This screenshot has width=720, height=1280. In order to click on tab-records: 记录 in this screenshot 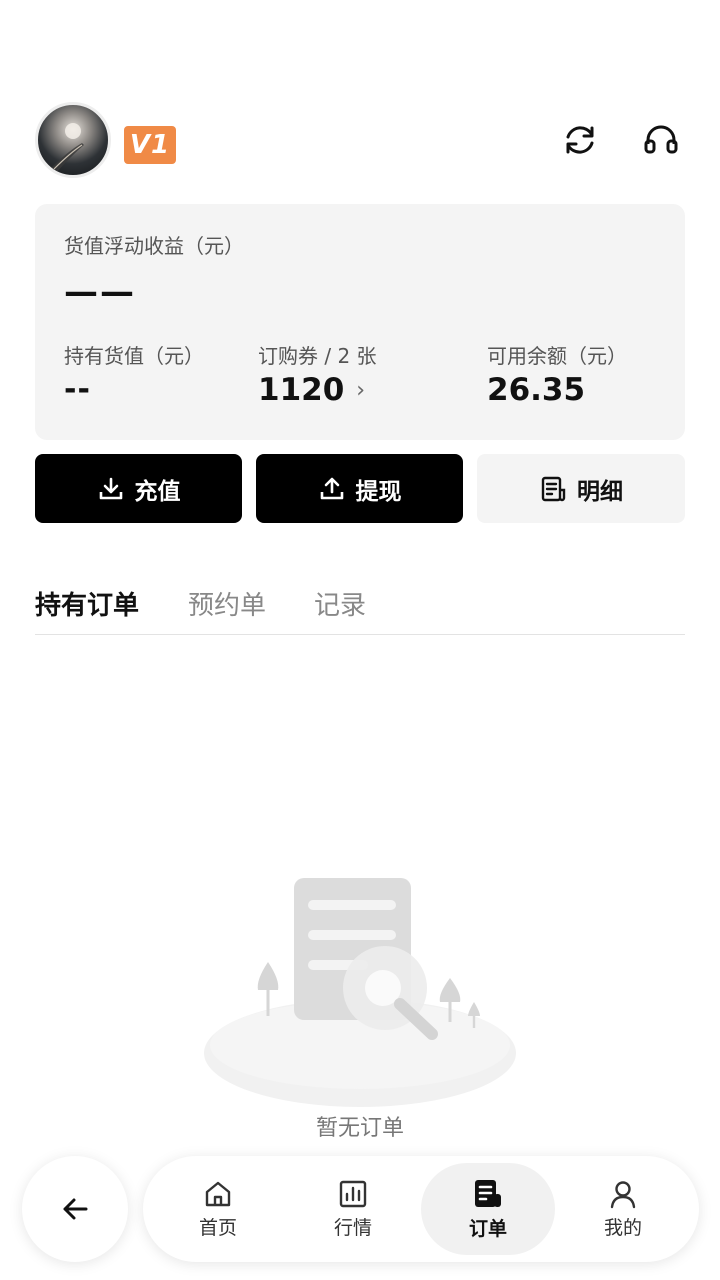, I will do `click(340, 603)`.